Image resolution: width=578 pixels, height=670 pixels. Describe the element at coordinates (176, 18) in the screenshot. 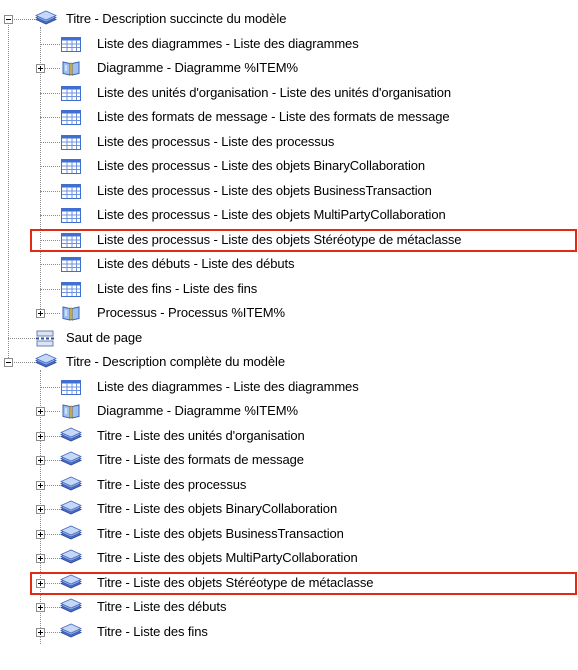

I see `tree-node-label: Titre - Description succincte du modèle` at that location.